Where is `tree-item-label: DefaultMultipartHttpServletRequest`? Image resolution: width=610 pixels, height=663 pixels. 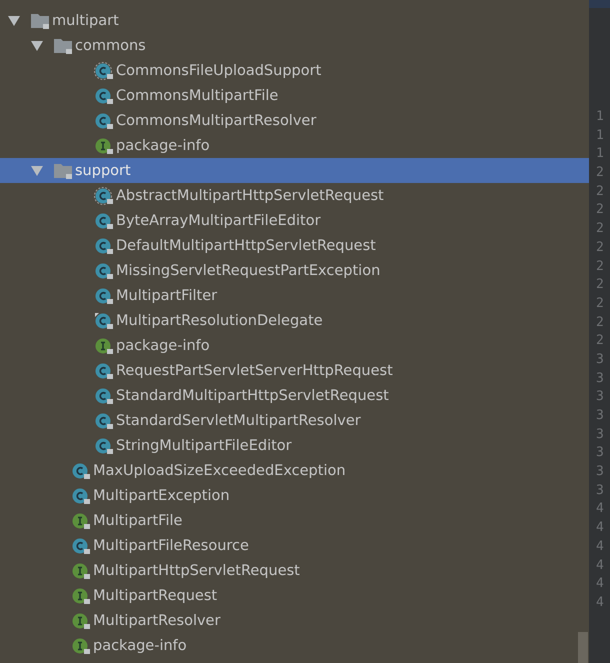
tree-item-label: DefaultMultipartHttpServletRequest is located at coordinates (246, 245).